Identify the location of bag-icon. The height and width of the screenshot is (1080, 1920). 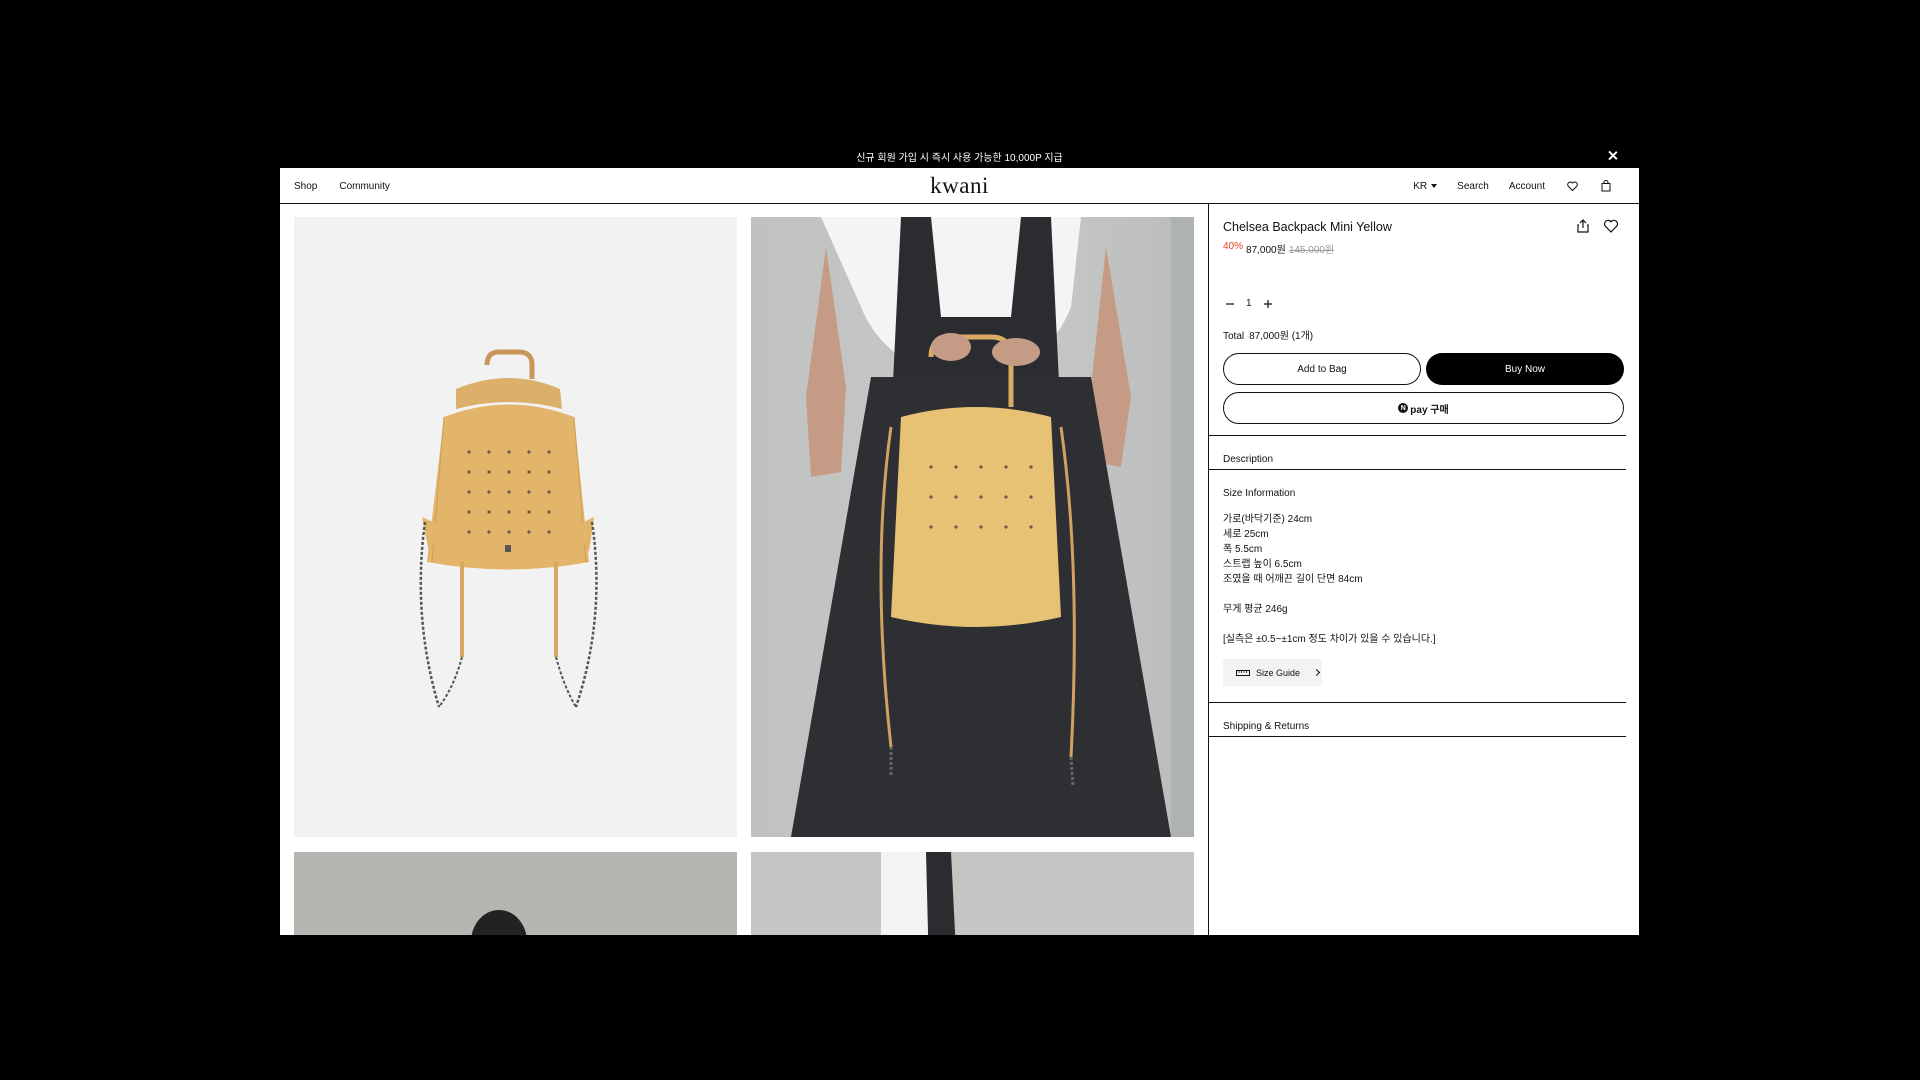
(1606, 186).